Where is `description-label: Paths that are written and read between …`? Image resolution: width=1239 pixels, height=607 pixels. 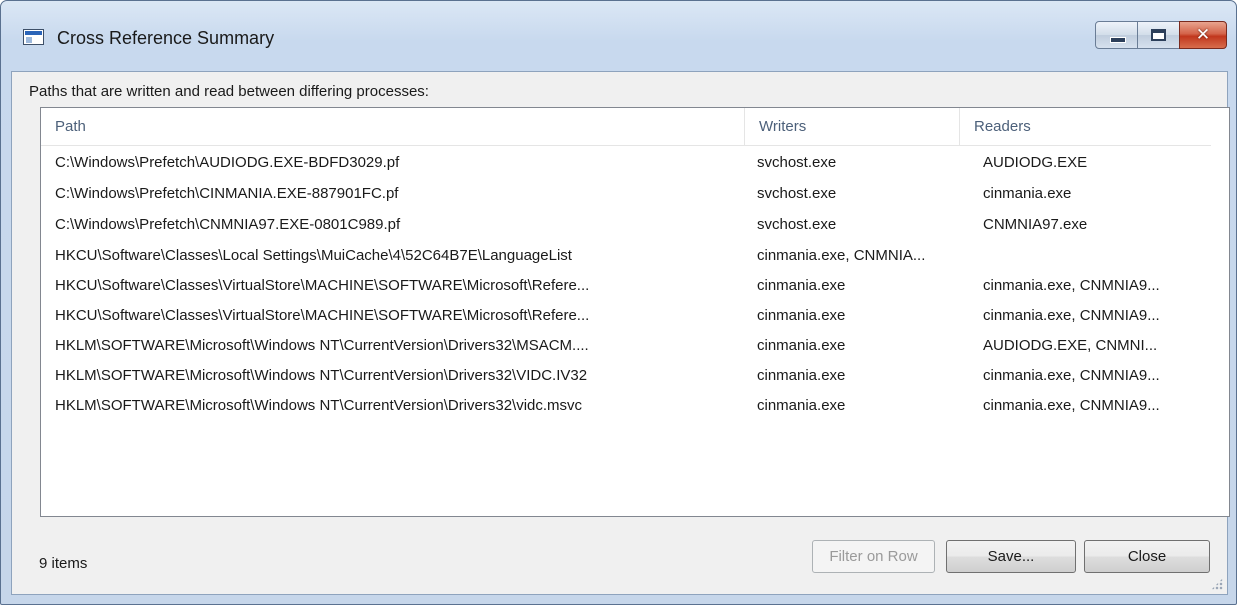
description-label: Paths that are written and read between … is located at coordinates (229, 91).